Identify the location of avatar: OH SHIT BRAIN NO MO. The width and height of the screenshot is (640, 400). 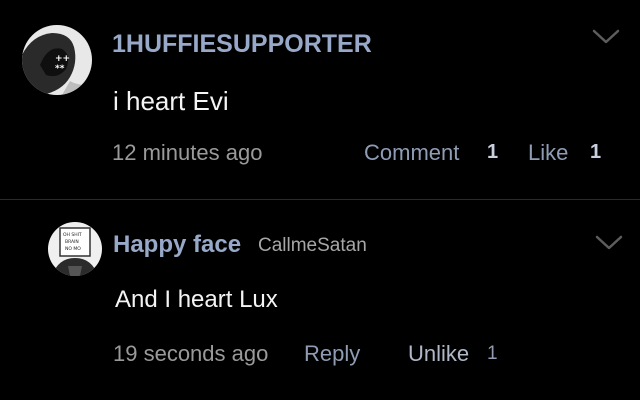
(75, 249).